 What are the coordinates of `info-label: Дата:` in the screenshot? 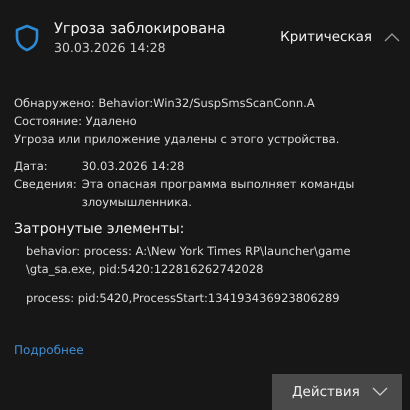 It's located at (31, 166).